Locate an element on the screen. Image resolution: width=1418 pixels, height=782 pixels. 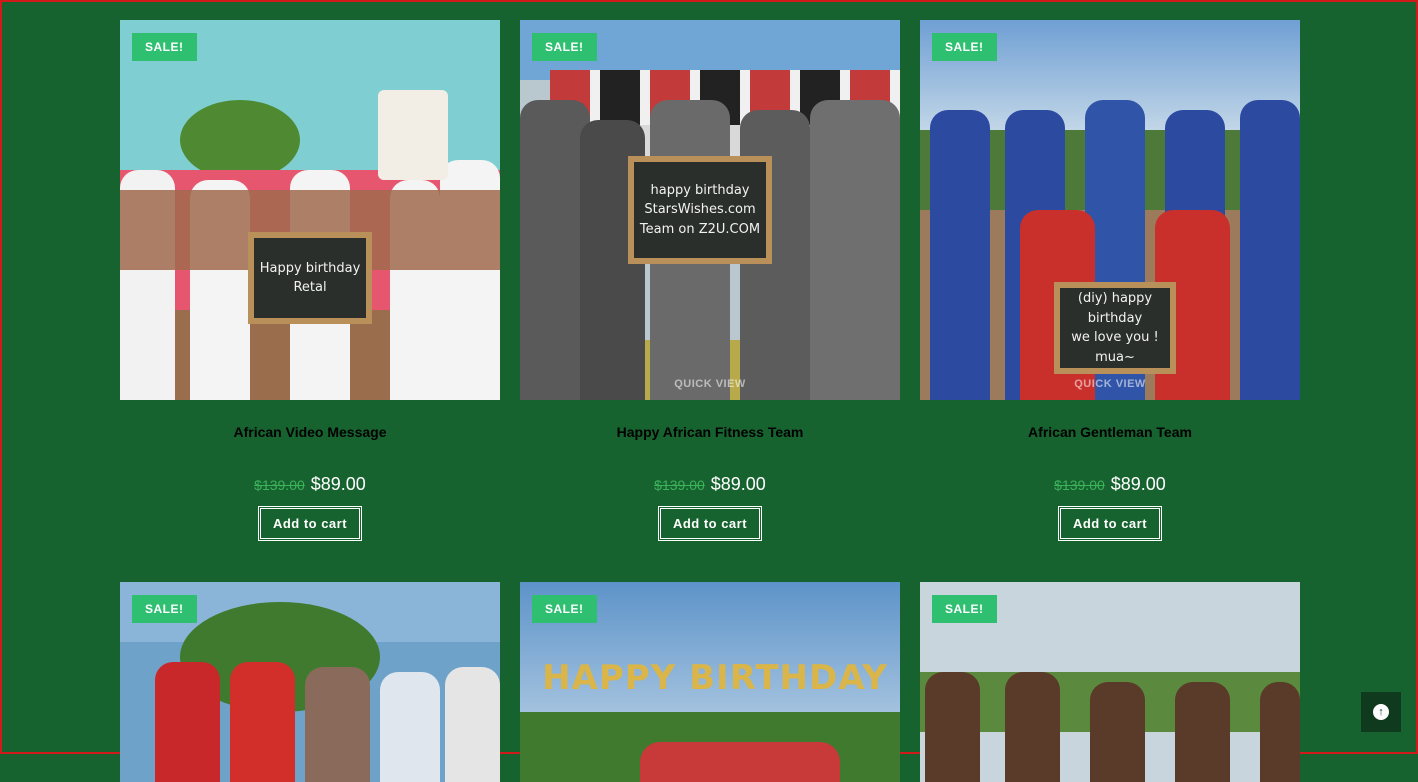
product-title: African Video Message is located at coordinates (310, 432).